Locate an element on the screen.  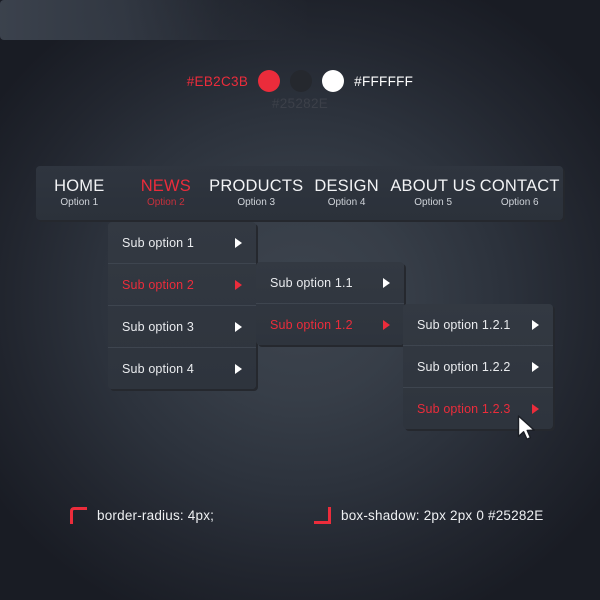
dark-dot is located at coordinates (301, 81).